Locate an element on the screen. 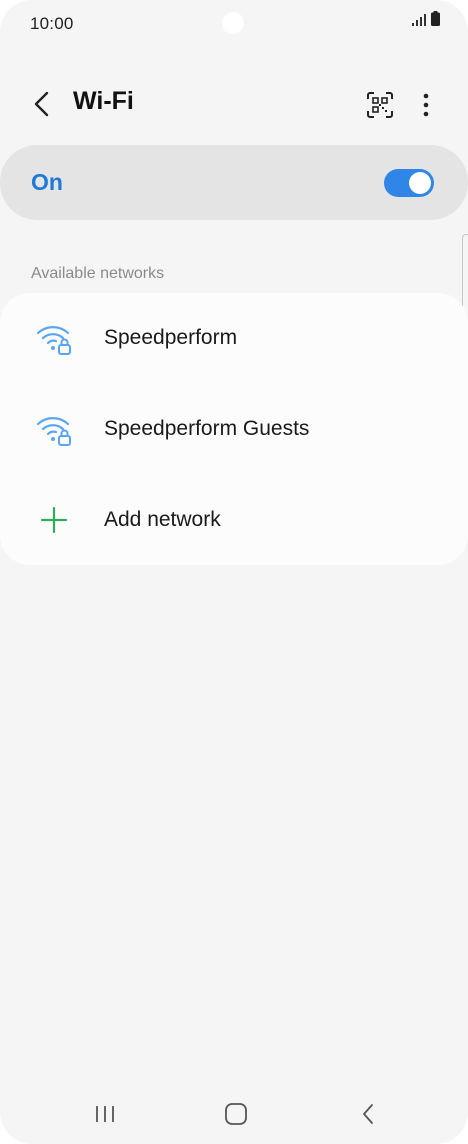  recents-icon is located at coordinates (105, 1114).